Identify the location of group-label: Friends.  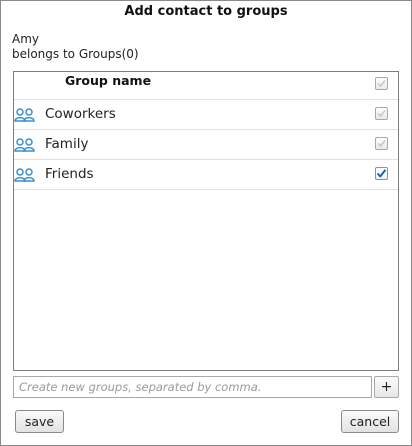
(69, 174).